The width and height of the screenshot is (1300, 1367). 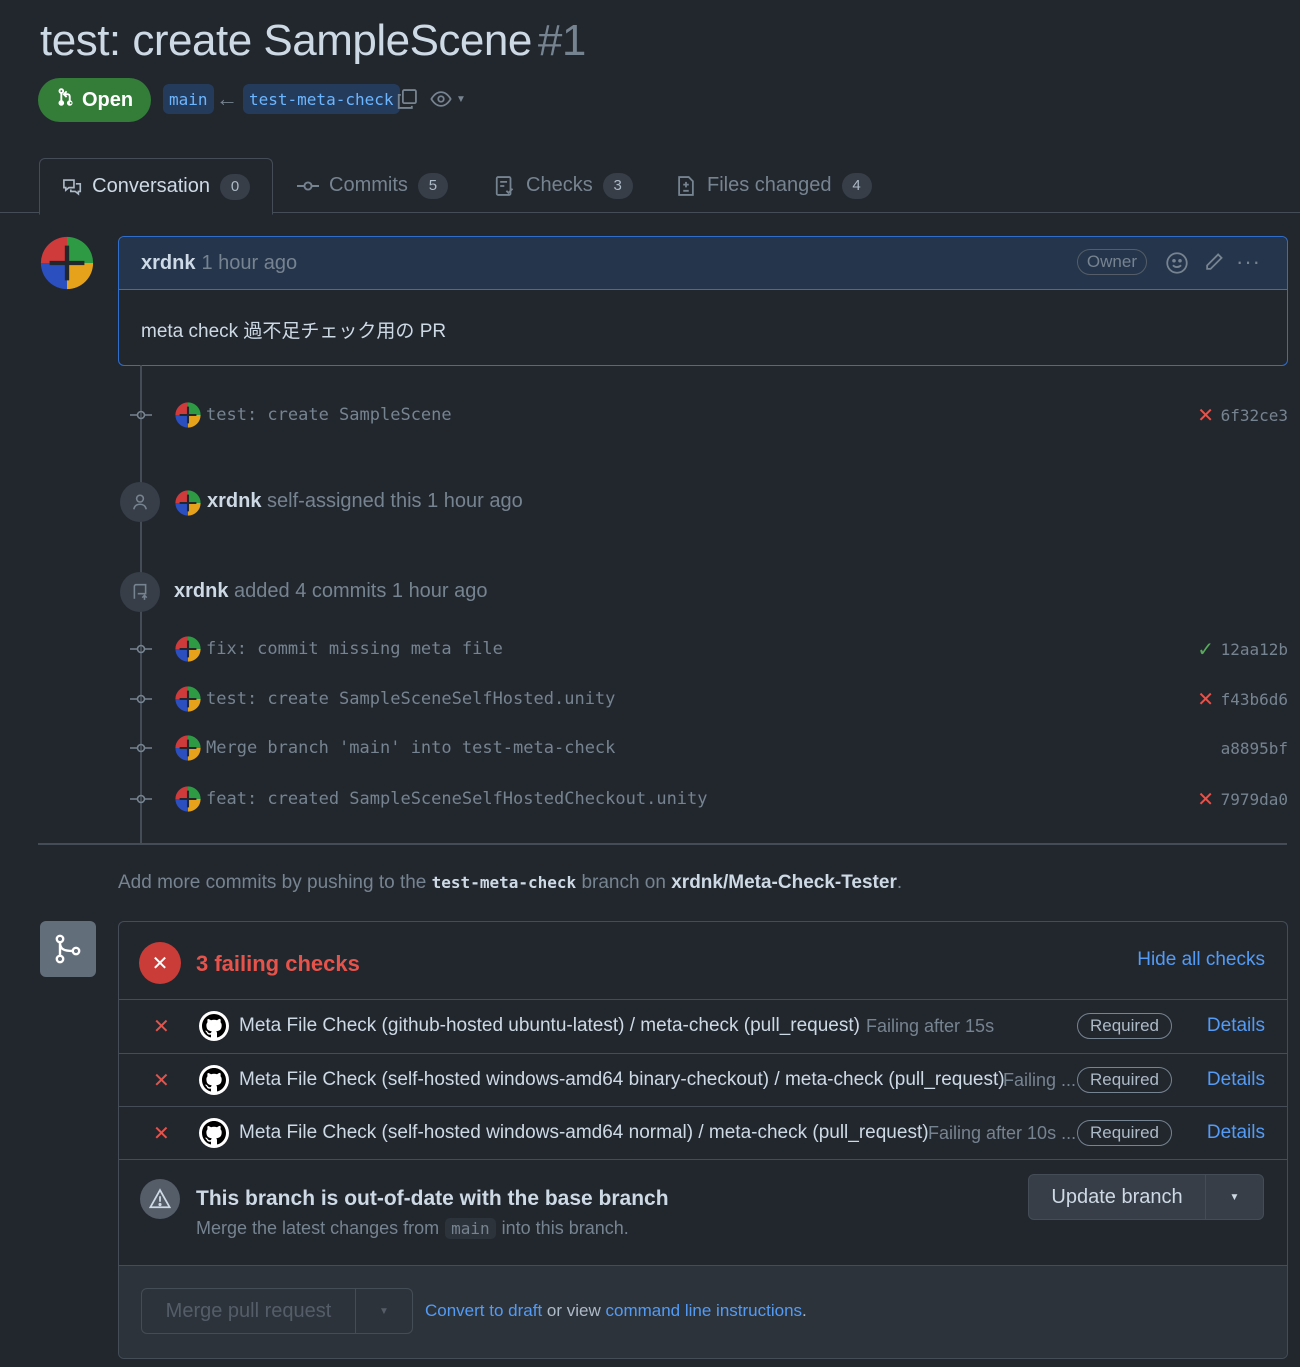 I want to click on tab-checks-count: 3, so click(x=617, y=185).